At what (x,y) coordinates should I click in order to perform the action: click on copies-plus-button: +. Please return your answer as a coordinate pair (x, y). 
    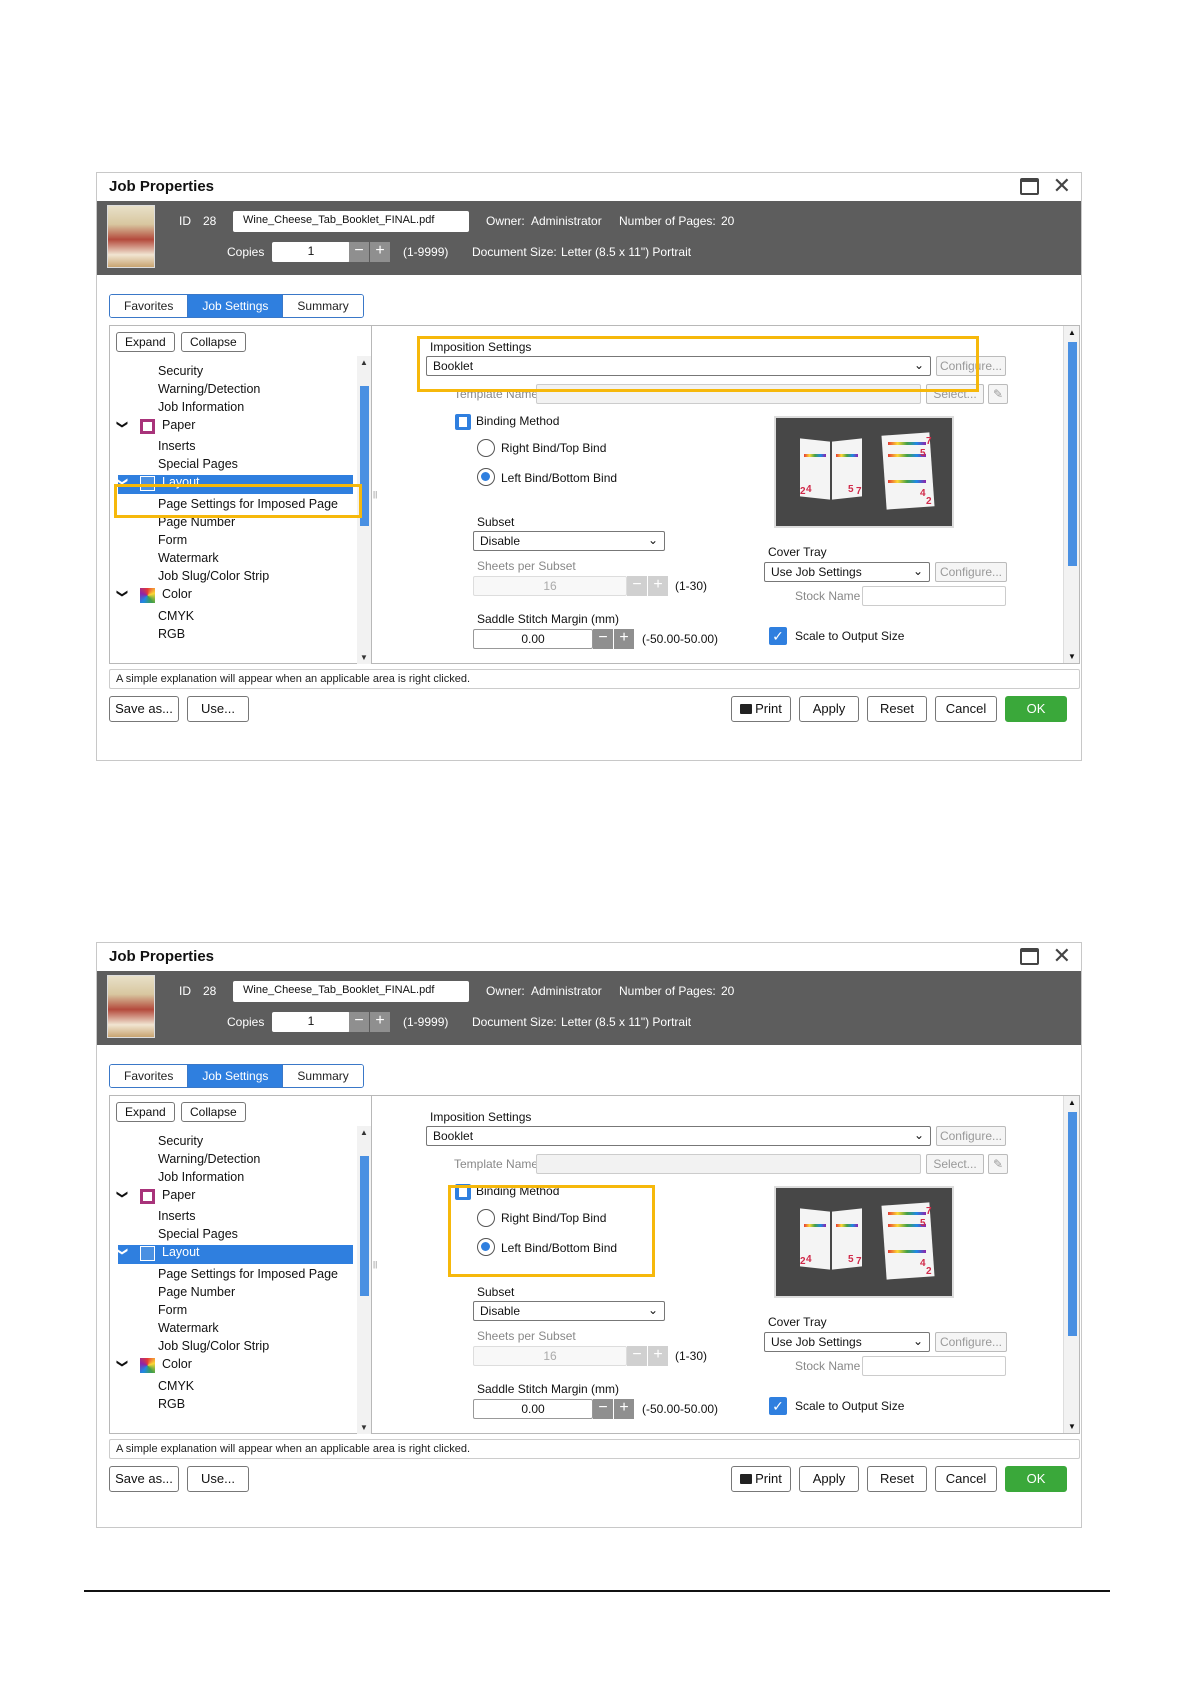
    Looking at the image, I should click on (380, 252).